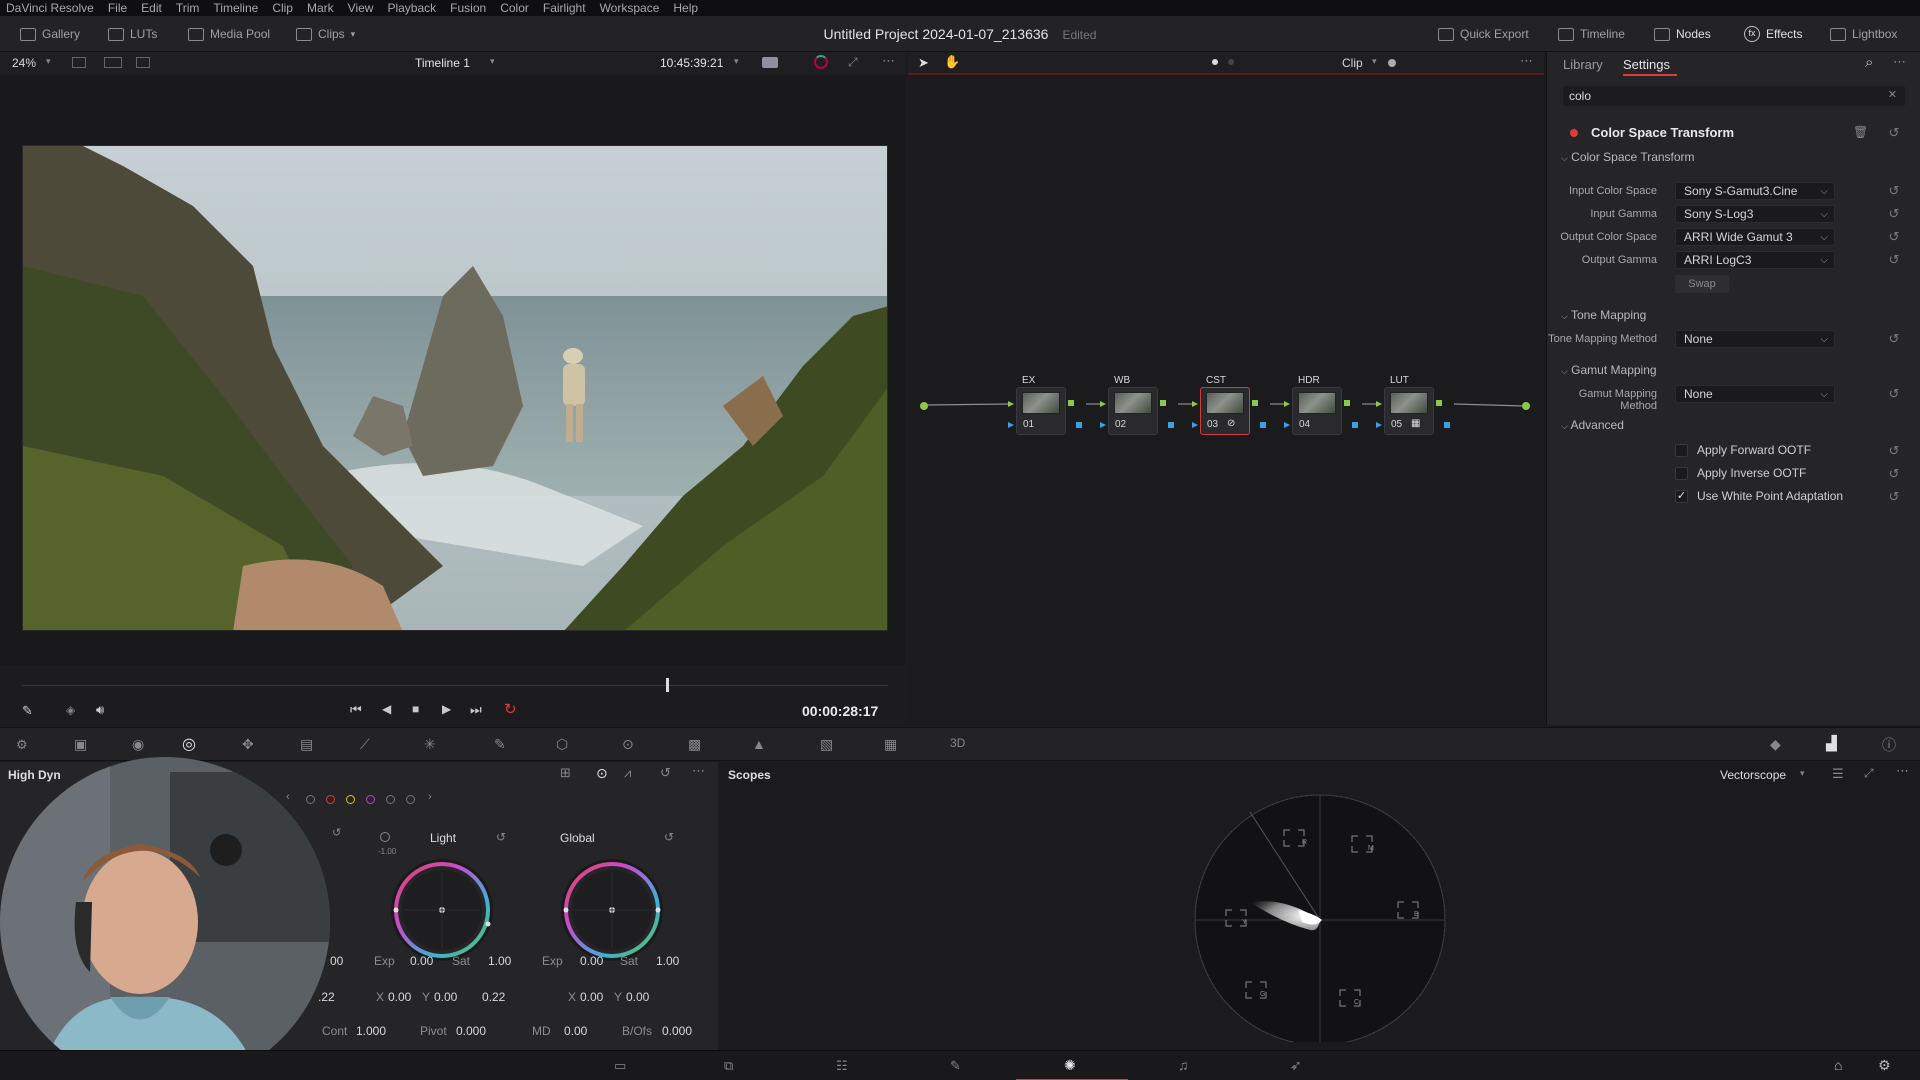 The image size is (1920, 1080). I want to click on fusion-page-icon: ✎, so click(955, 1066).